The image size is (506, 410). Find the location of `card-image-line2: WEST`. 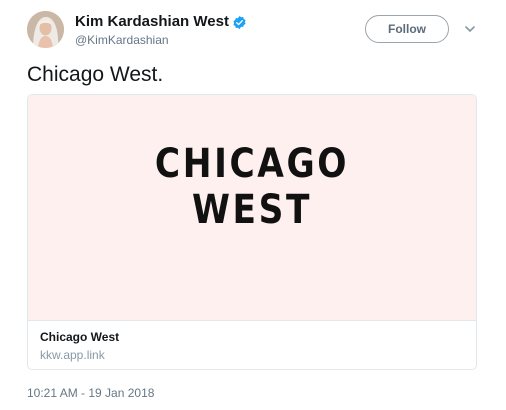

card-image-line2: WEST is located at coordinates (251, 210).